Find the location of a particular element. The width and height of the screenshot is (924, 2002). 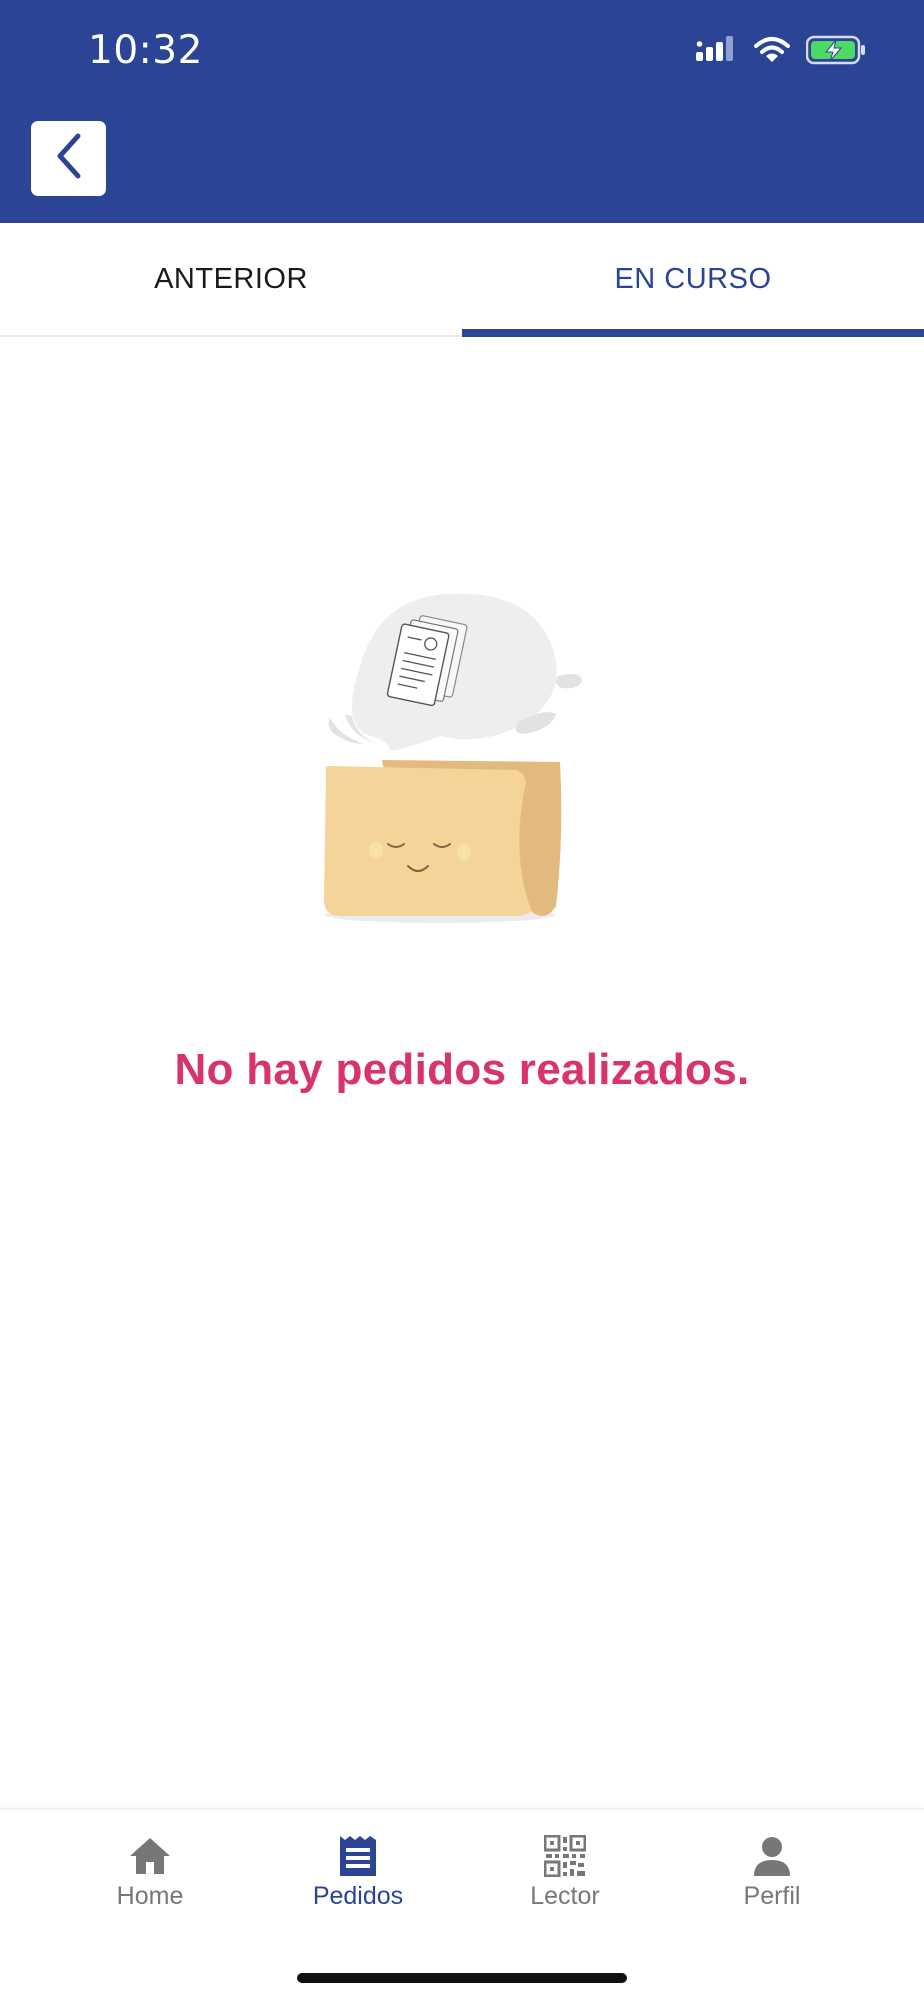

status-icons is located at coordinates (781, 52).